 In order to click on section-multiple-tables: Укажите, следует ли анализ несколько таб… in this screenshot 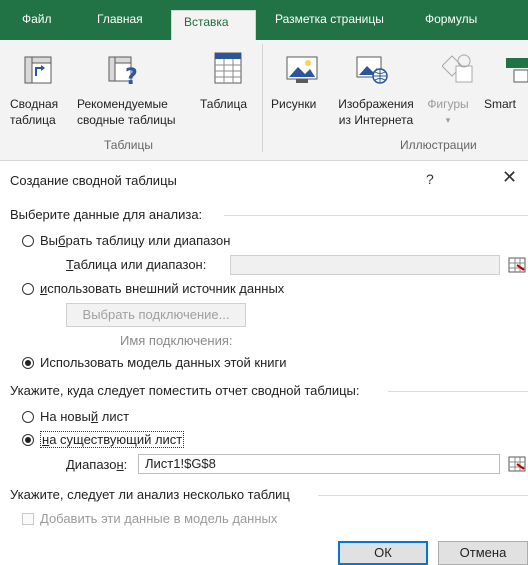, I will do `click(150, 494)`.